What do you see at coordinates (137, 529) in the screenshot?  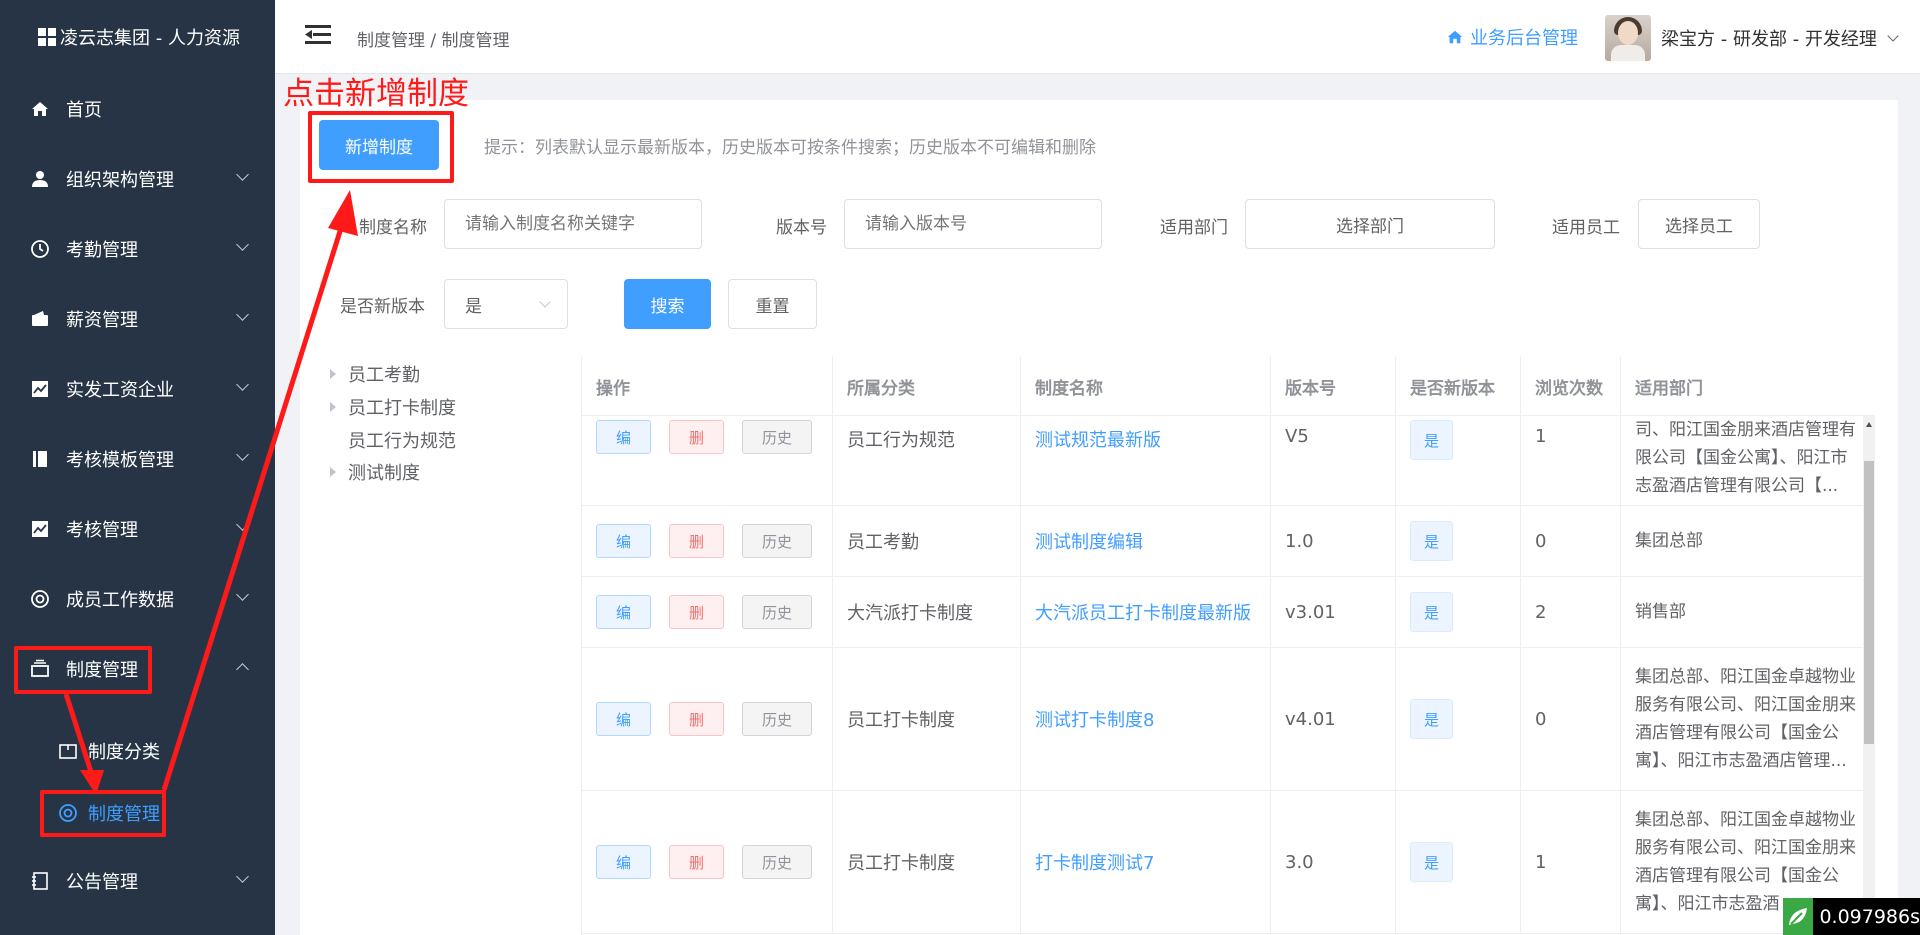 I see `sidebar-item-assess: 考核管理` at bounding box center [137, 529].